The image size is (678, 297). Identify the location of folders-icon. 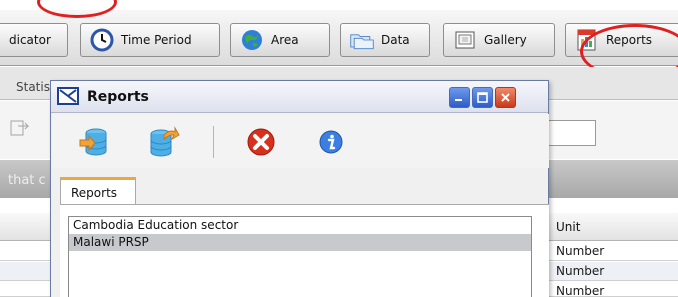
(362, 40).